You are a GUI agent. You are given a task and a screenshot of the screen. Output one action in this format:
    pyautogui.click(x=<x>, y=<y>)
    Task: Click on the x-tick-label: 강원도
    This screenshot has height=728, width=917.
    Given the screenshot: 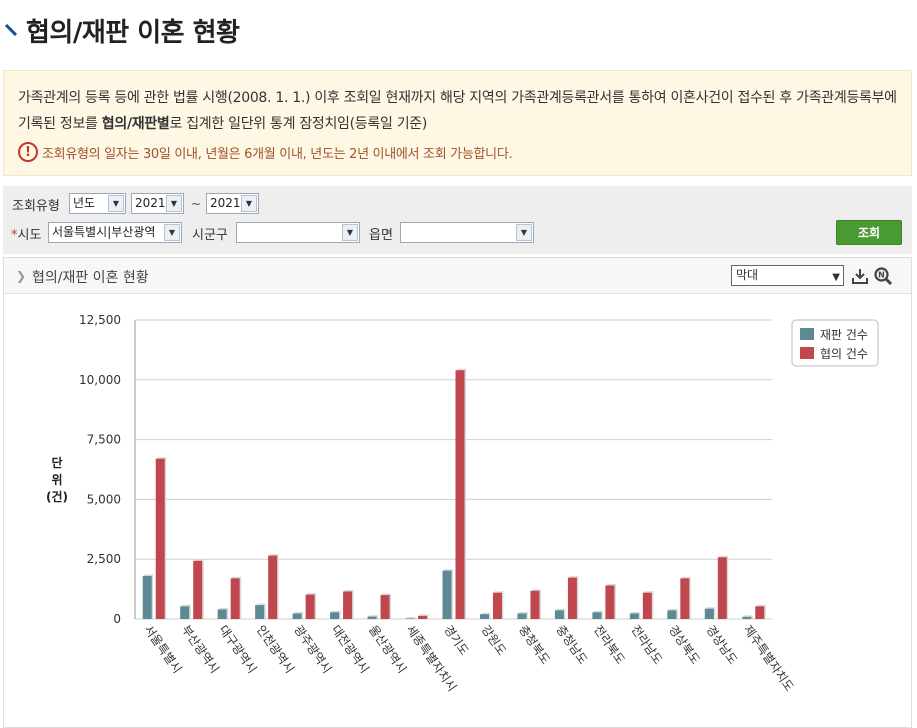 What is the action you would take?
    pyautogui.click(x=494, y=640)
    